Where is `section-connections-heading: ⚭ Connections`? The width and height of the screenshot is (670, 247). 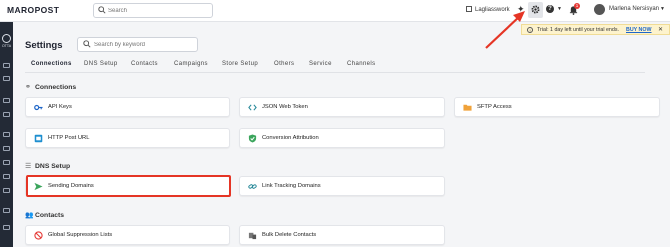
section-connections-heading: ⚭ Connections is located at coordinates (51, 87).